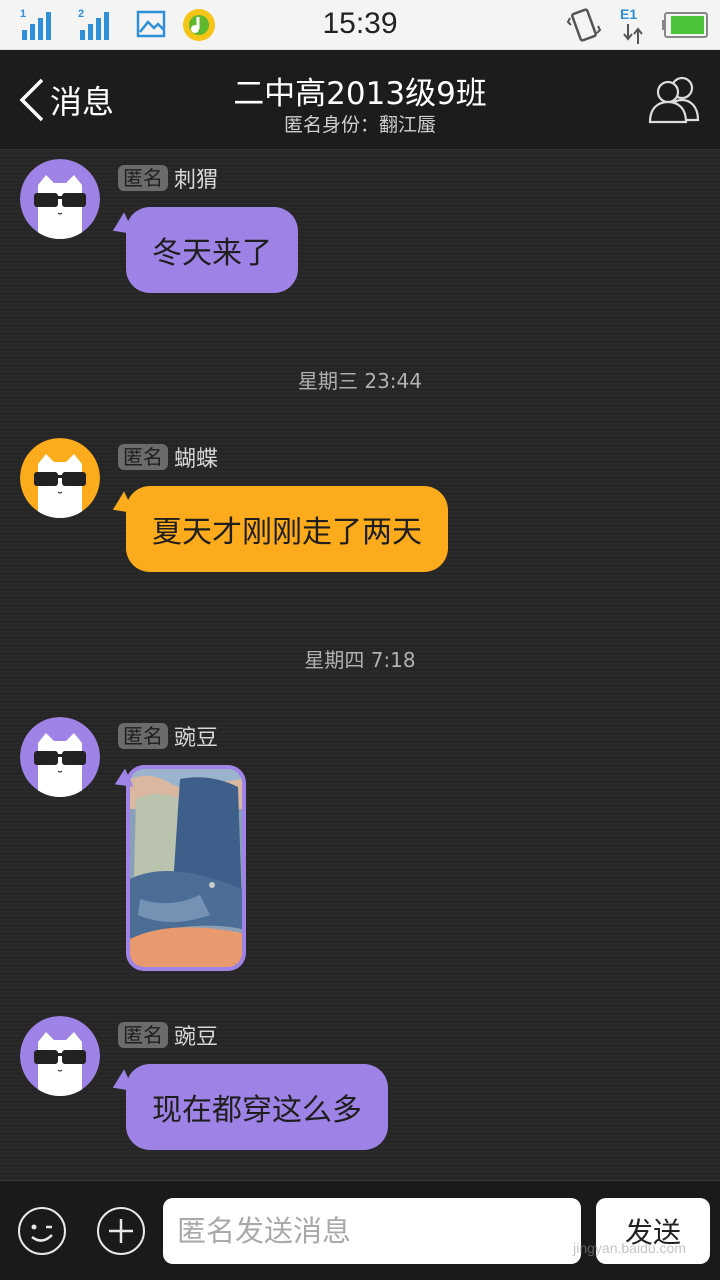 The width and height of the screenshot is (720, 1280). I want to click on message-item: 匿名 蝴蝶 夏天才刚刚走了两天, so click(360, 513).